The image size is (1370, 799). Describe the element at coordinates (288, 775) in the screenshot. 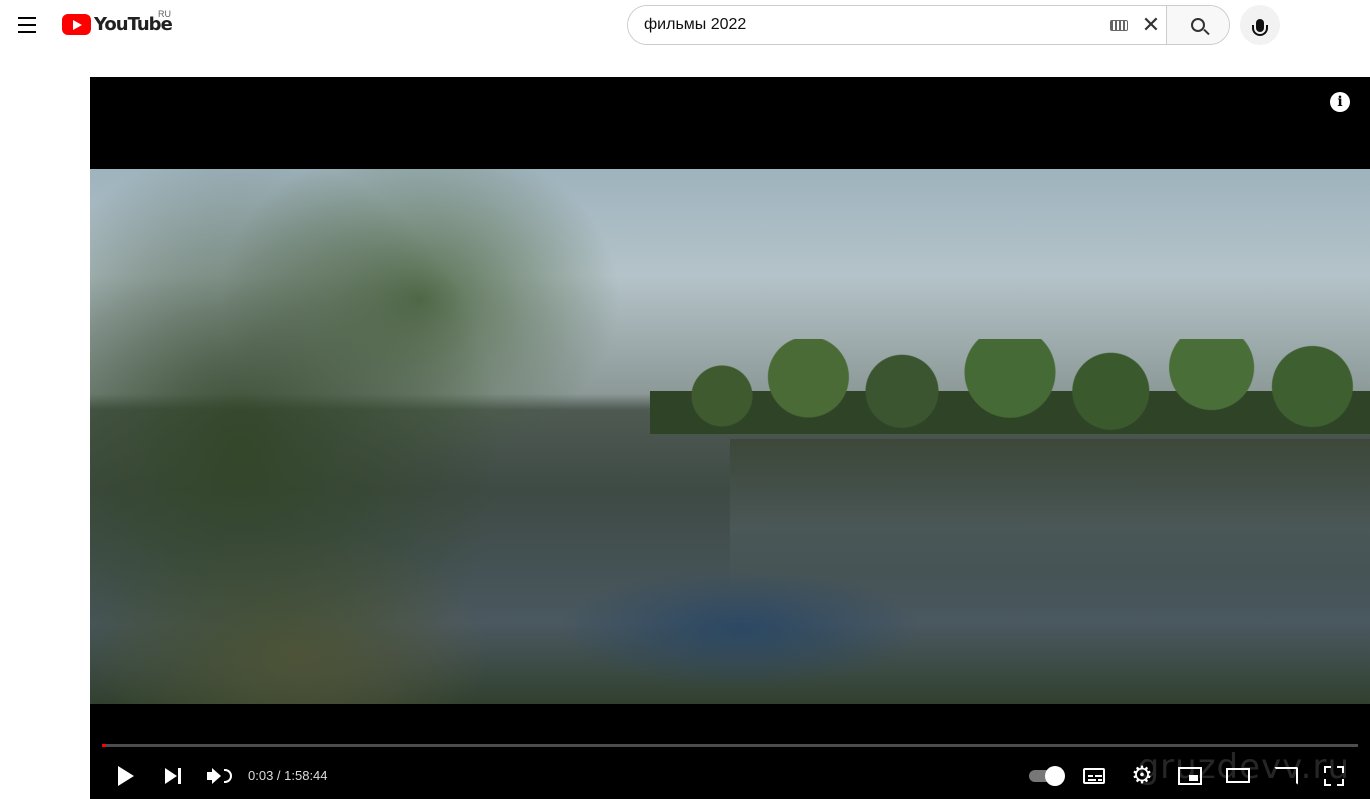

I see `time-display: 0:03 / 1:58:44` at that location.